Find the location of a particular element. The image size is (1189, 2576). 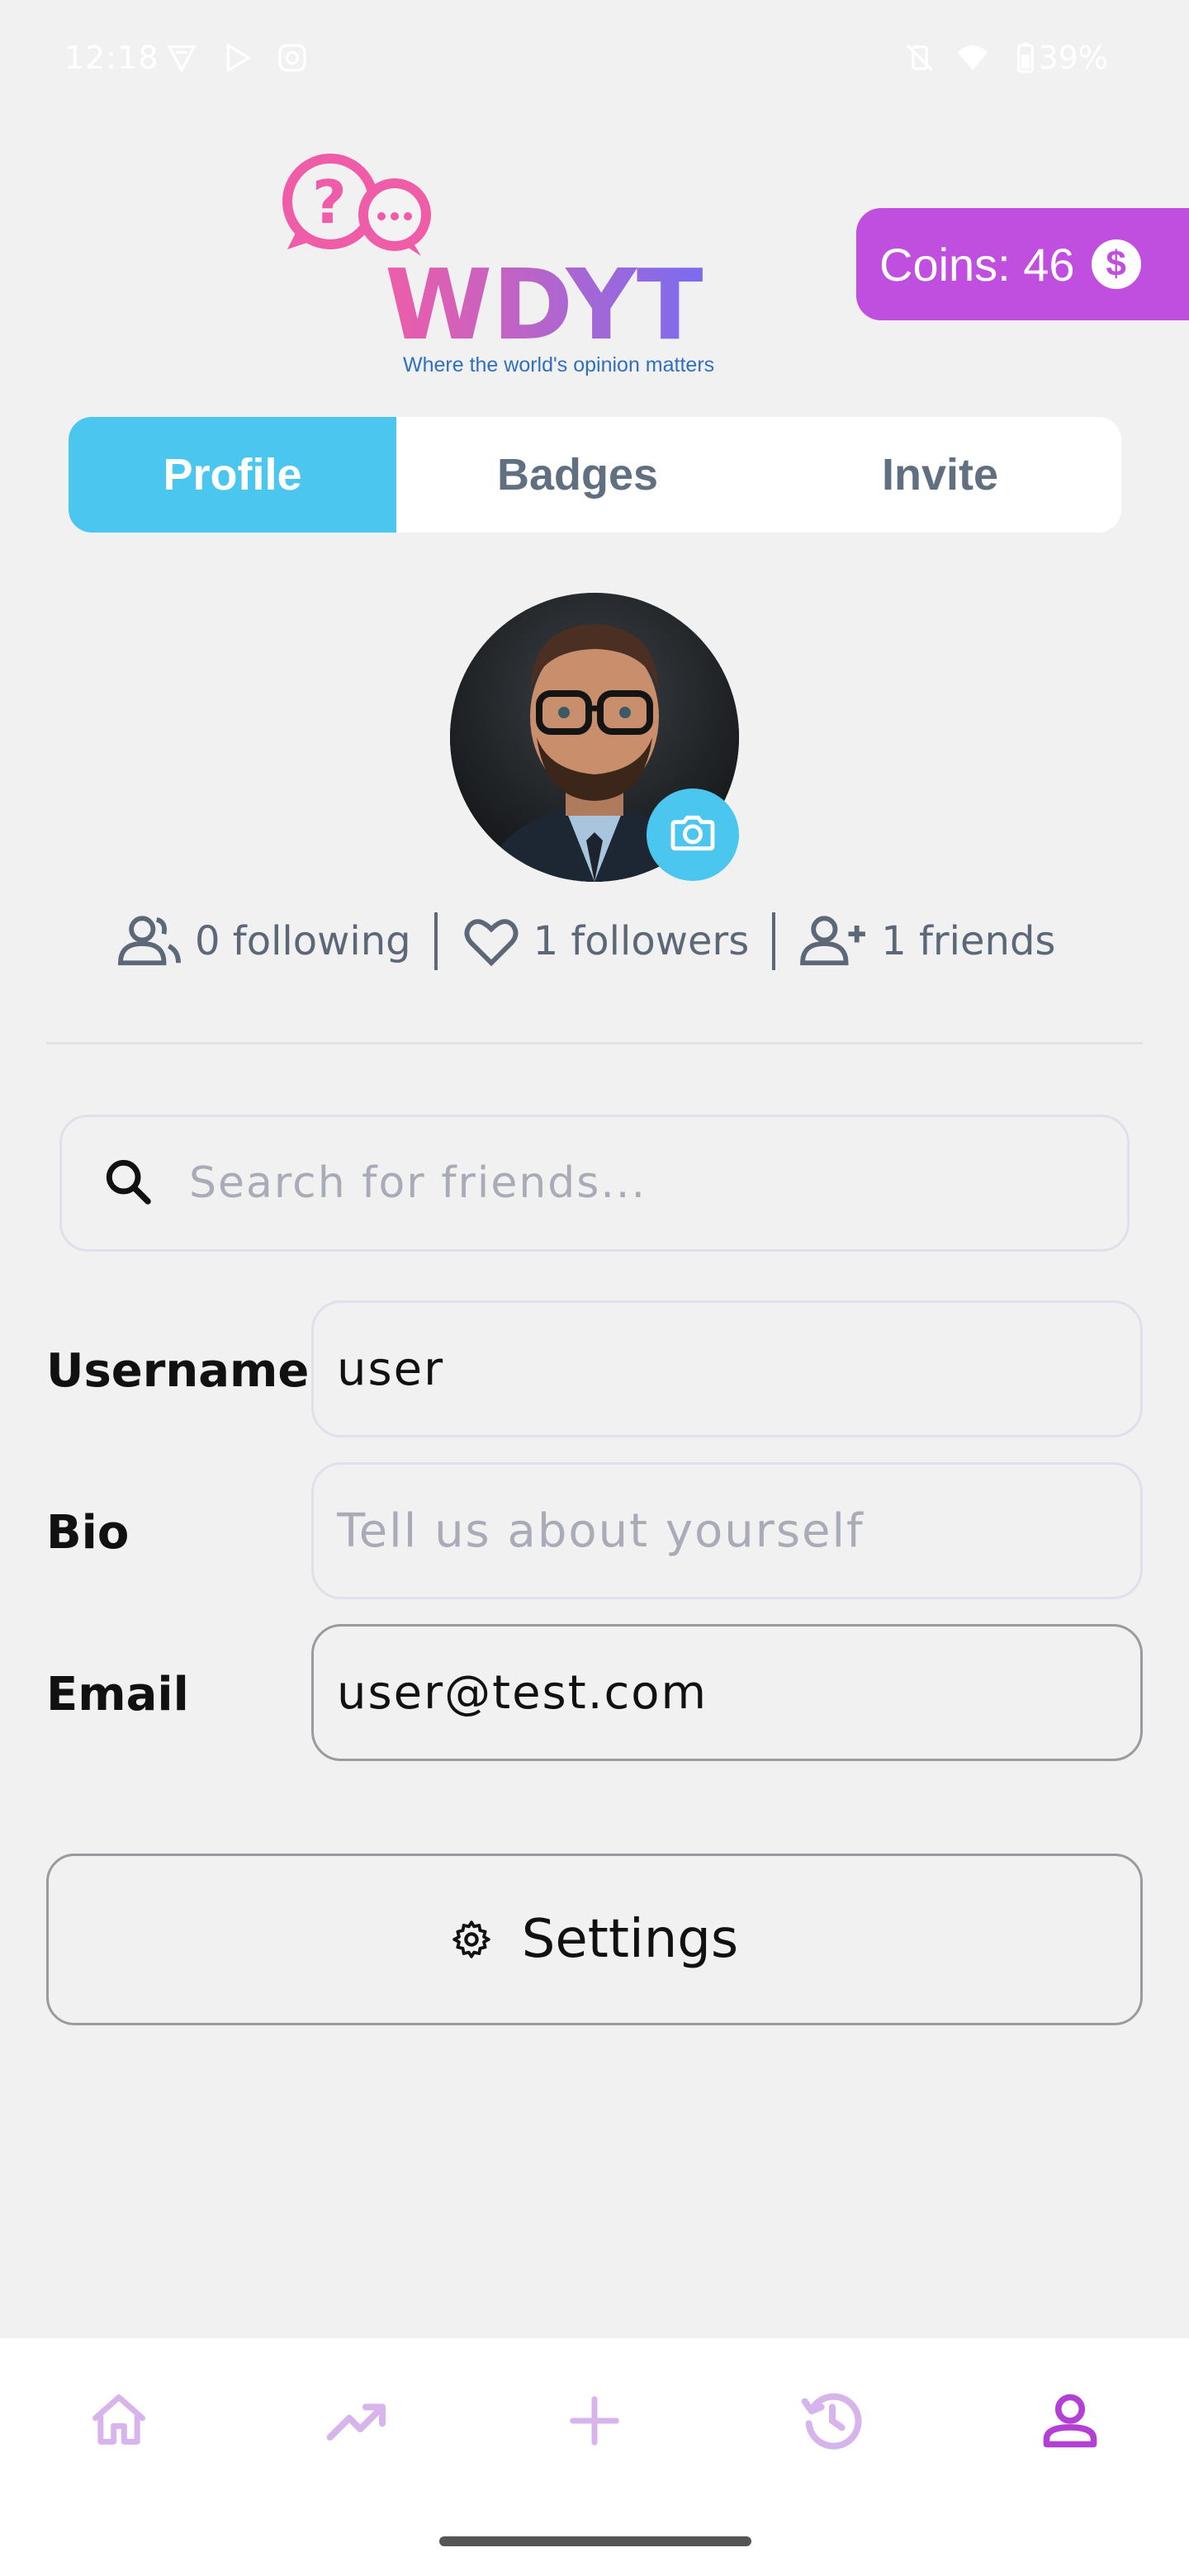

nav-home is located at coordinates (119, 2421).